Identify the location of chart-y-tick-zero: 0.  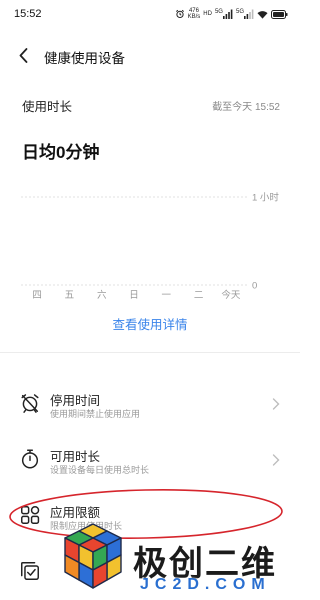
(254, 286).